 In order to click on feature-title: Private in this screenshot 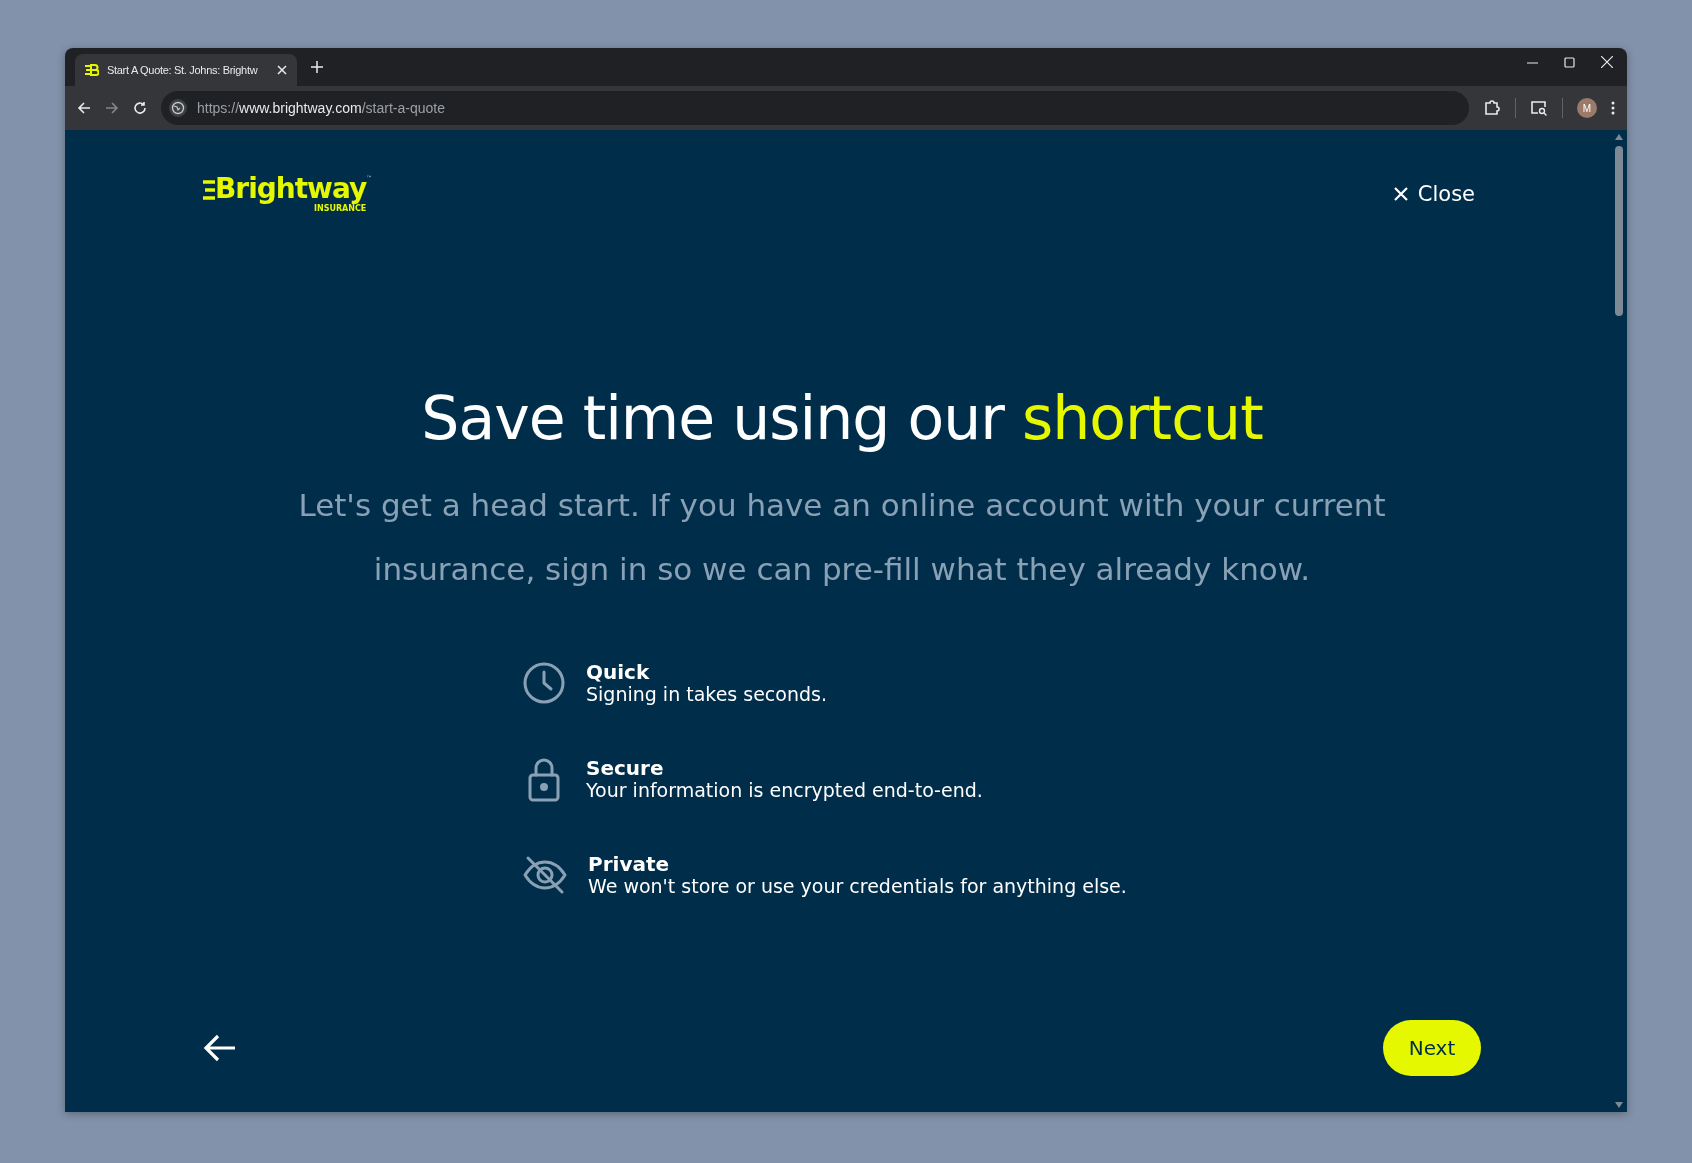, I will do `click(629, 864)`.